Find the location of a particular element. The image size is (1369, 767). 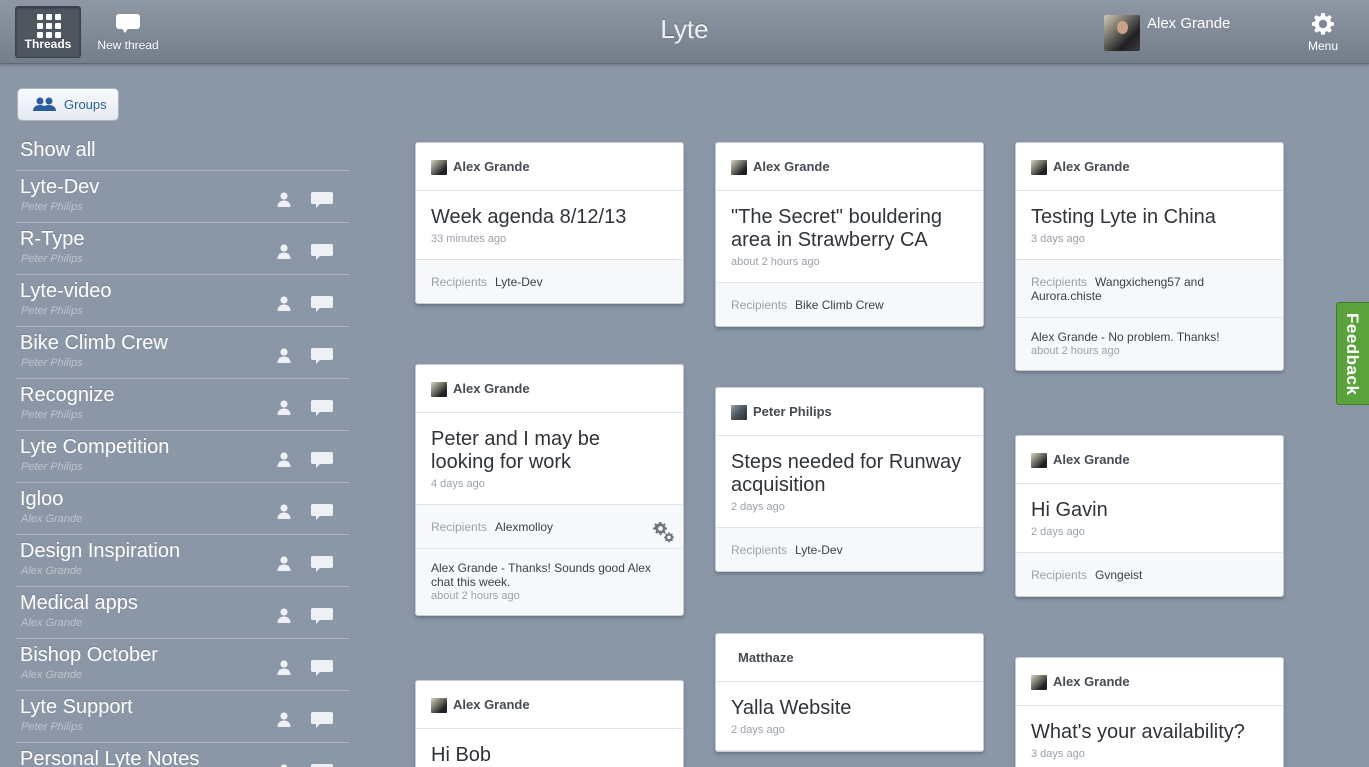

feedback-tab: Feedback is located at coordinates (1352, 353).